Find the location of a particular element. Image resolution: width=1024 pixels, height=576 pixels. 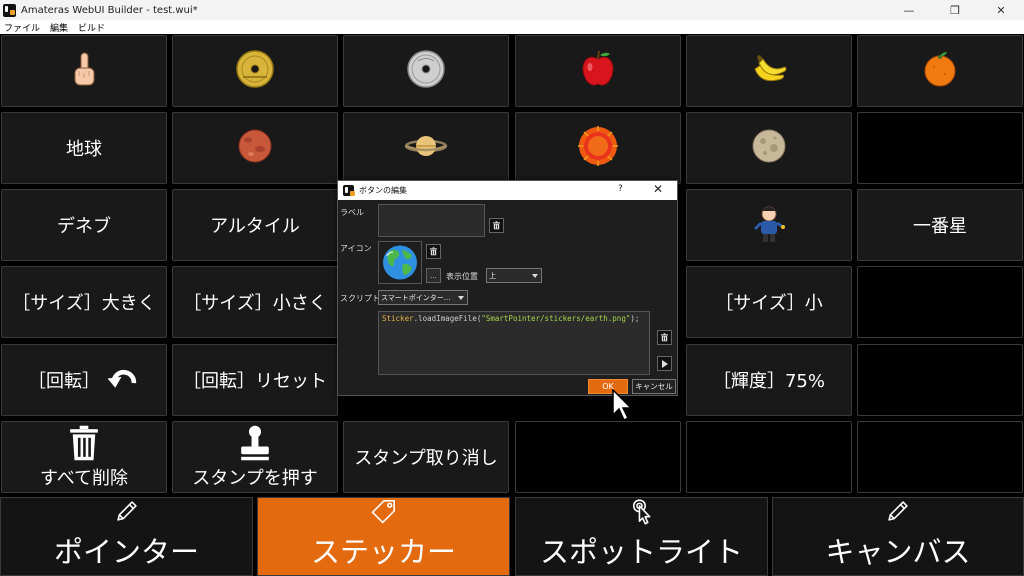

rotate-left-icon is located at coordinates (123, 380).